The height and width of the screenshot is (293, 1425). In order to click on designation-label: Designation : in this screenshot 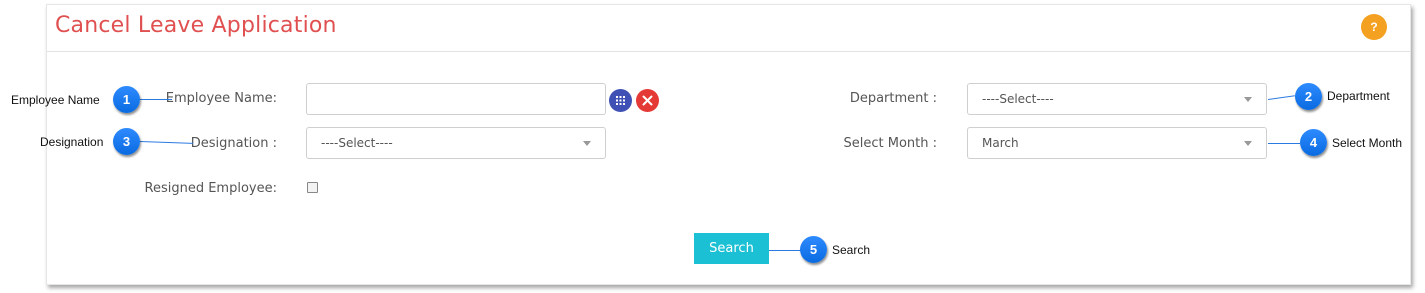, I will do `click(233, 143)`.